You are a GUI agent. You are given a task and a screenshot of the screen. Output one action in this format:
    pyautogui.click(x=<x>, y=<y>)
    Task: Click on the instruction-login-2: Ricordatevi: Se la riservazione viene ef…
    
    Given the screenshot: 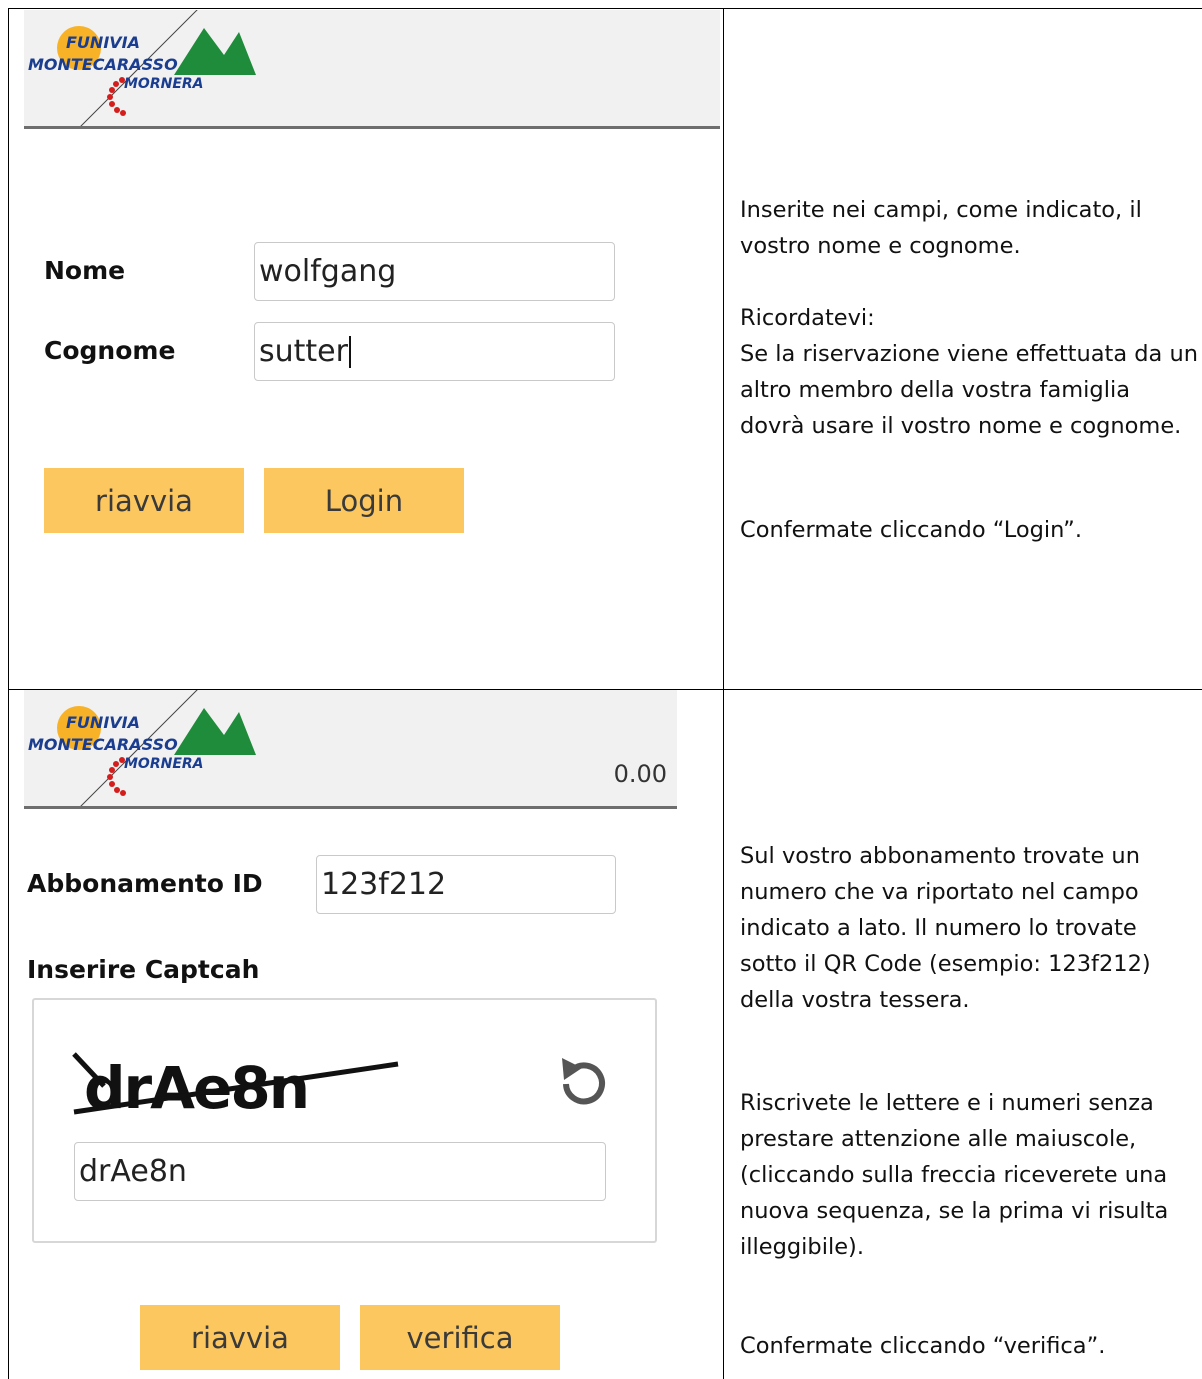 What is the action you would take?
    pyautogui.click(x=969, y=372)
    